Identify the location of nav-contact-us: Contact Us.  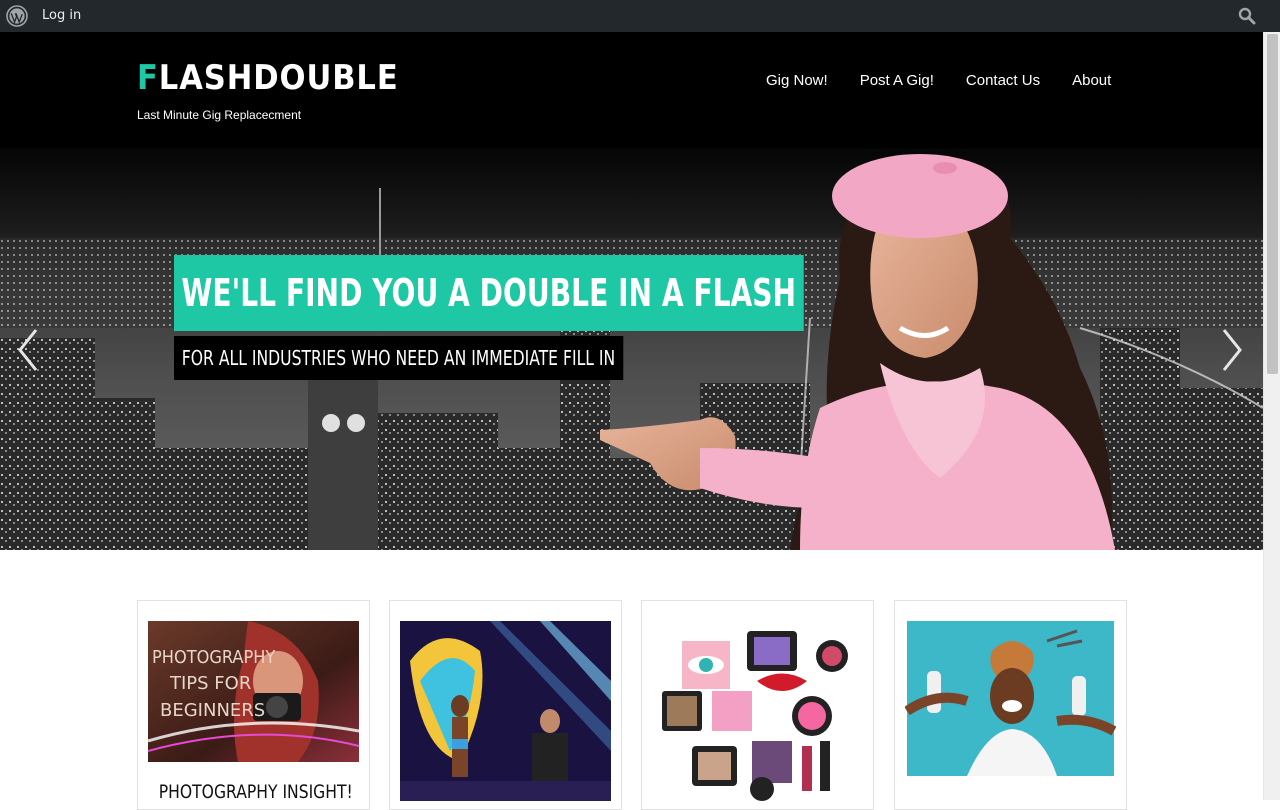
(1003, 80).